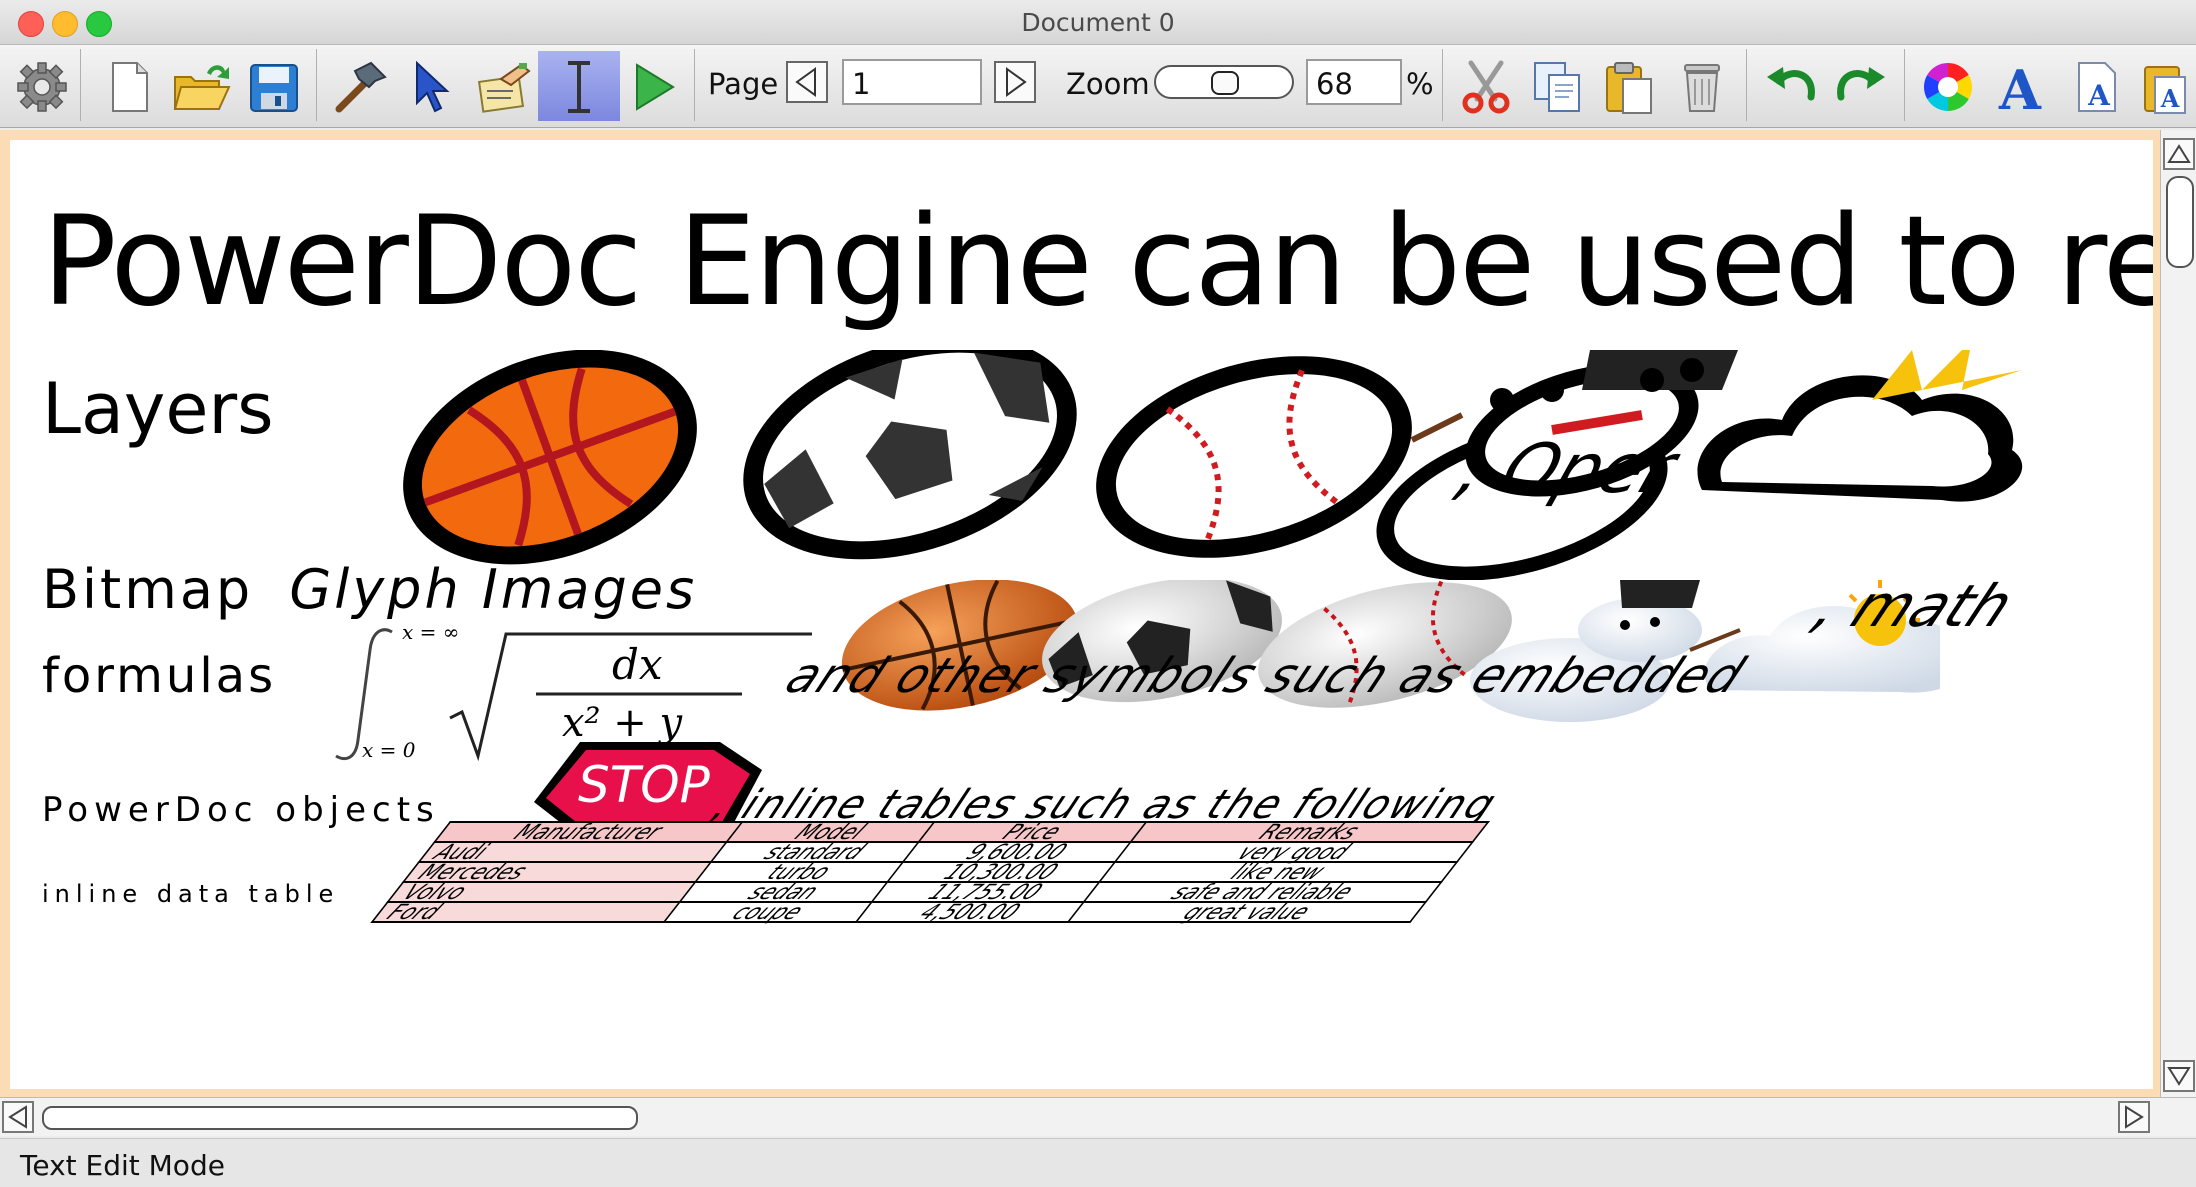  What do you see at coordinates (359, 86) in the screenshot?
I see `hammer-icon` at bounding box center [359, 86].